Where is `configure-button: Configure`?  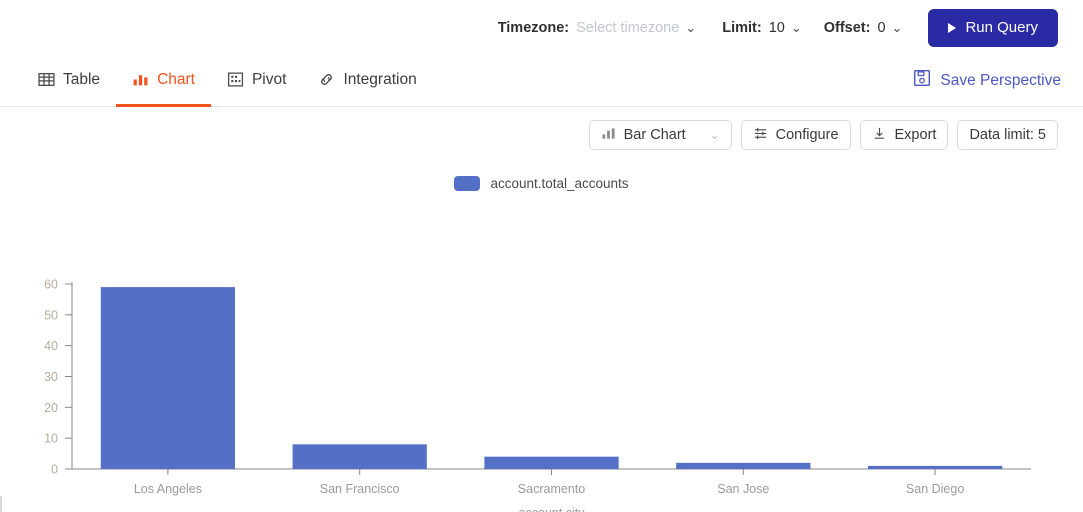
configure-button: Configure is located at coordinates (795, 135).